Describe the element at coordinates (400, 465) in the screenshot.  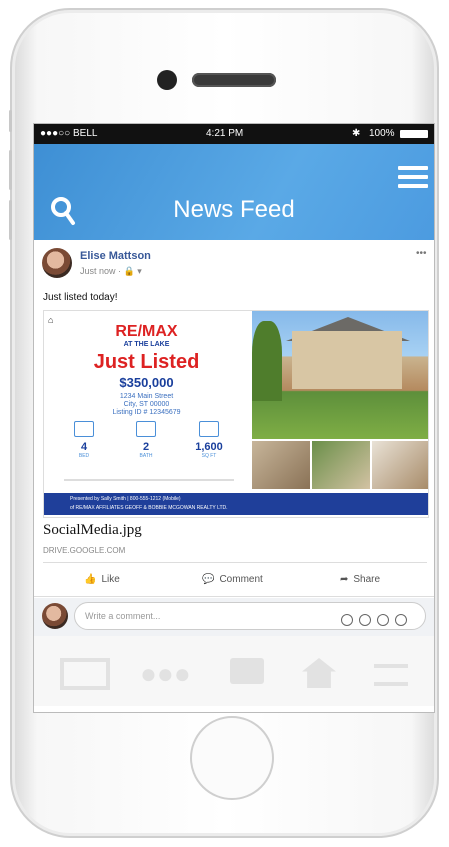
I see `kitchen-photo` at that location.